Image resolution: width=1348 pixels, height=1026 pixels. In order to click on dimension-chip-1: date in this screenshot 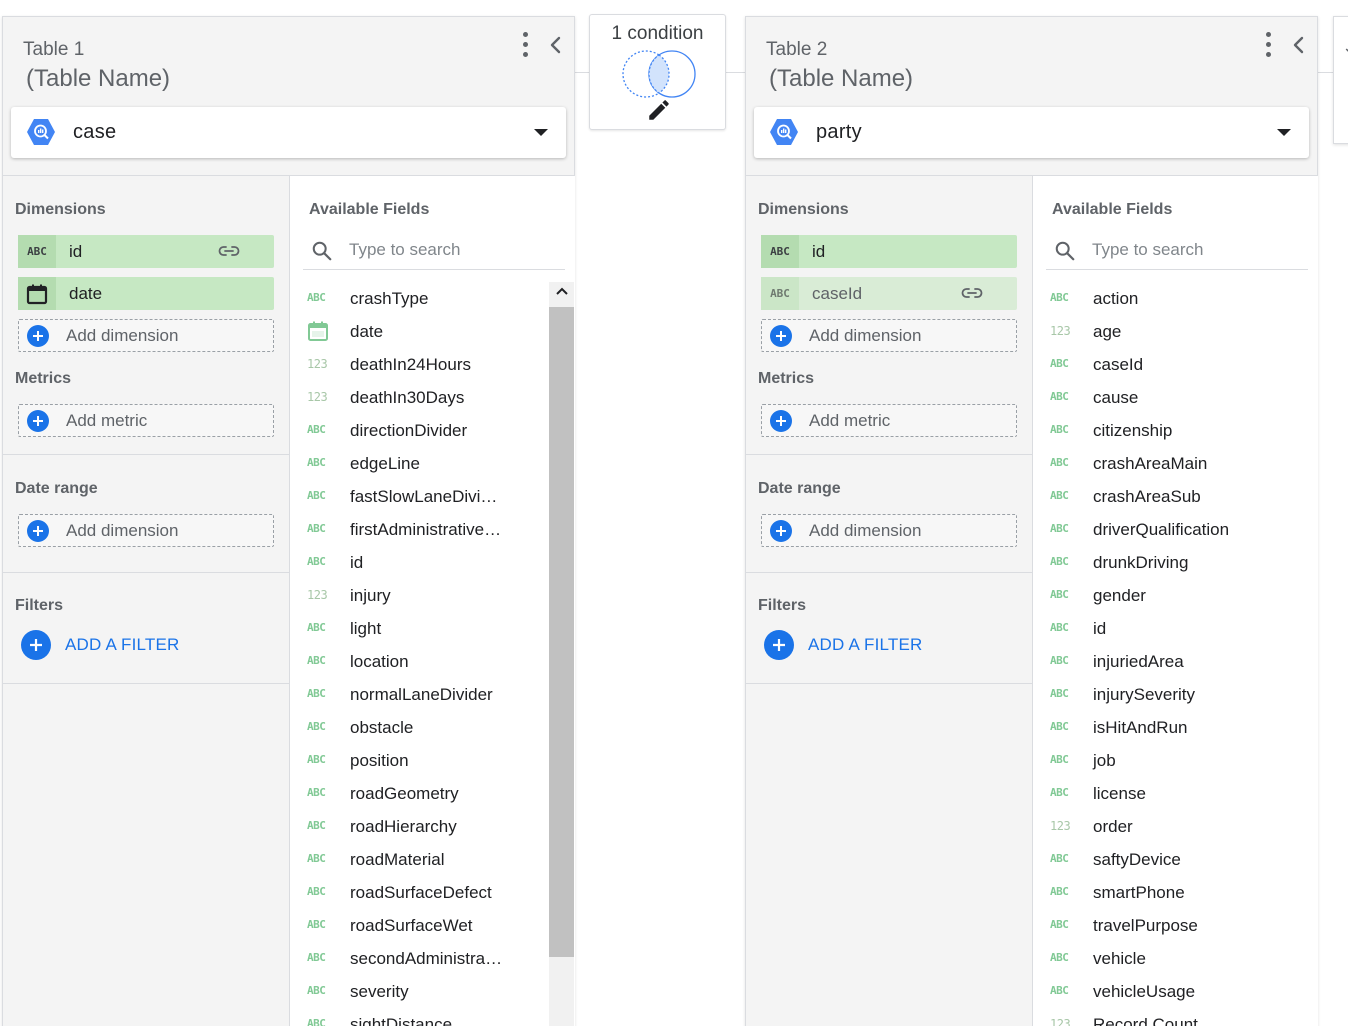, I will do `click(146, 293)`.